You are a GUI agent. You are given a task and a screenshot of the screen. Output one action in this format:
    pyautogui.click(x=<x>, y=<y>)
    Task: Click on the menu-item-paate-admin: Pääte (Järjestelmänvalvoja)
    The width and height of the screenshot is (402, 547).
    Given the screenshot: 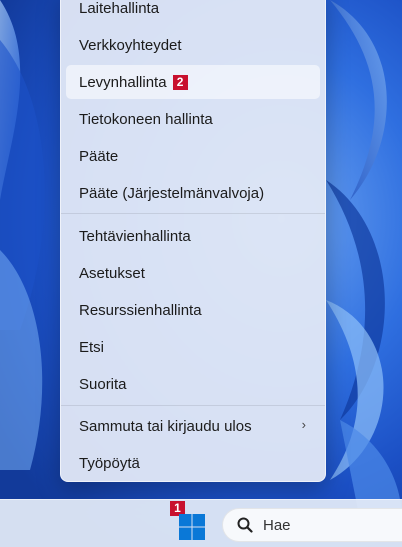 What is the action you would take?
    pyautogui.click(x=193, y=193)
    